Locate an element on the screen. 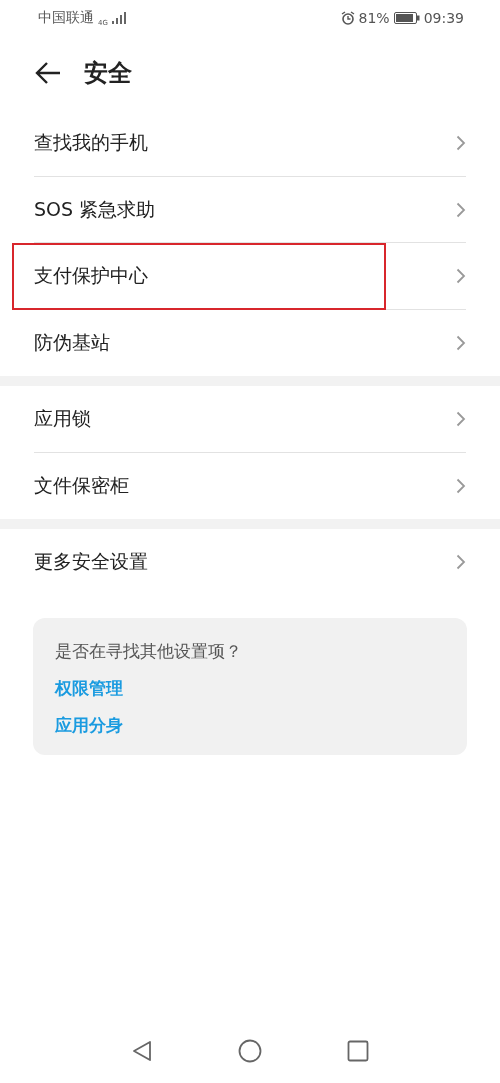 This screenshot has height=1083, width=500. clock-time: 09:39 is located at coordinates (443, 18).